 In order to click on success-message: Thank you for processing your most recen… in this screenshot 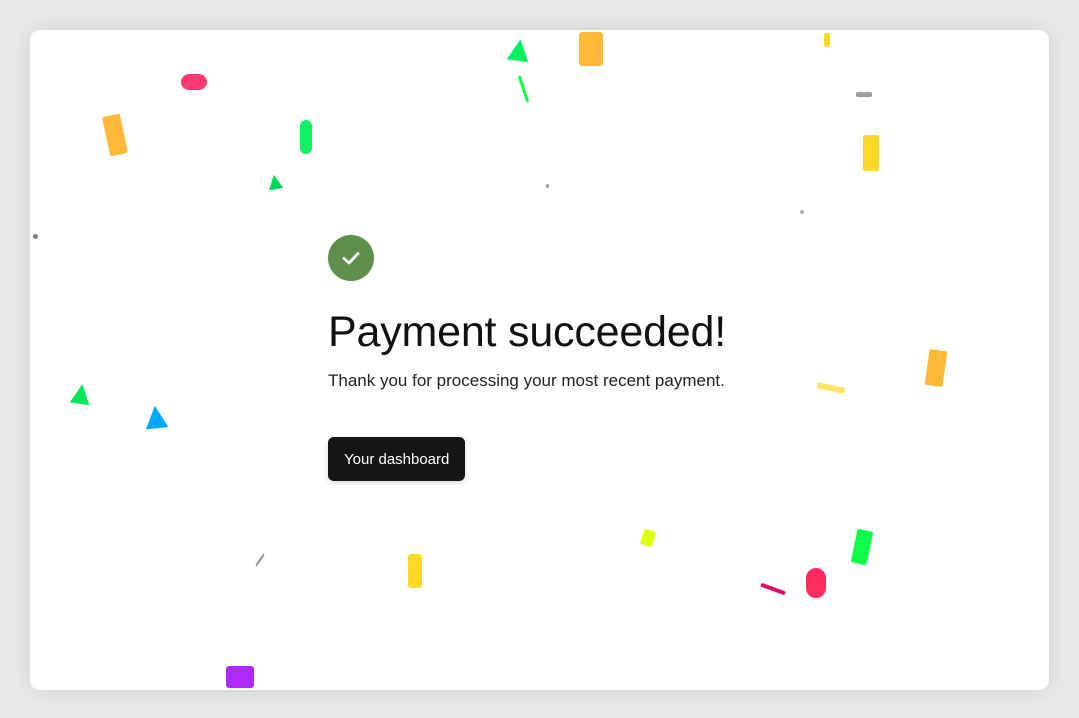, I will do `click(526, 380)`.